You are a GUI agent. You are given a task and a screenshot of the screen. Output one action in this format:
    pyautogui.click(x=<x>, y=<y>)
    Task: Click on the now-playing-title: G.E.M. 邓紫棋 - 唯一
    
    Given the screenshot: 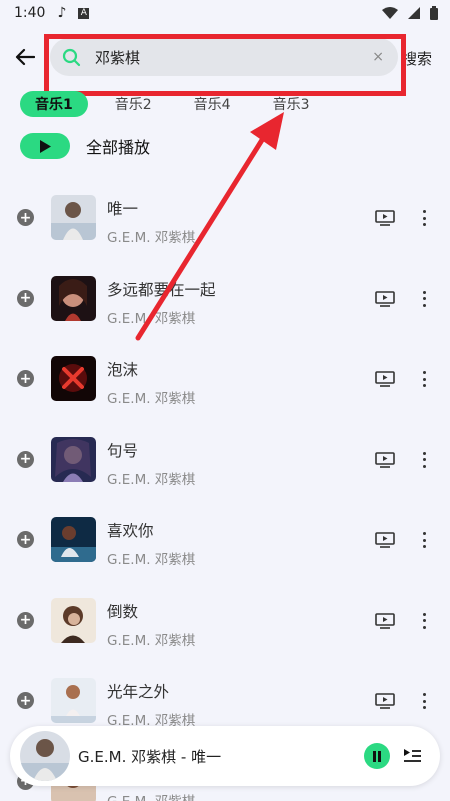 What is the action you would take?
    pyautogui.click(x=150, y=757)
    